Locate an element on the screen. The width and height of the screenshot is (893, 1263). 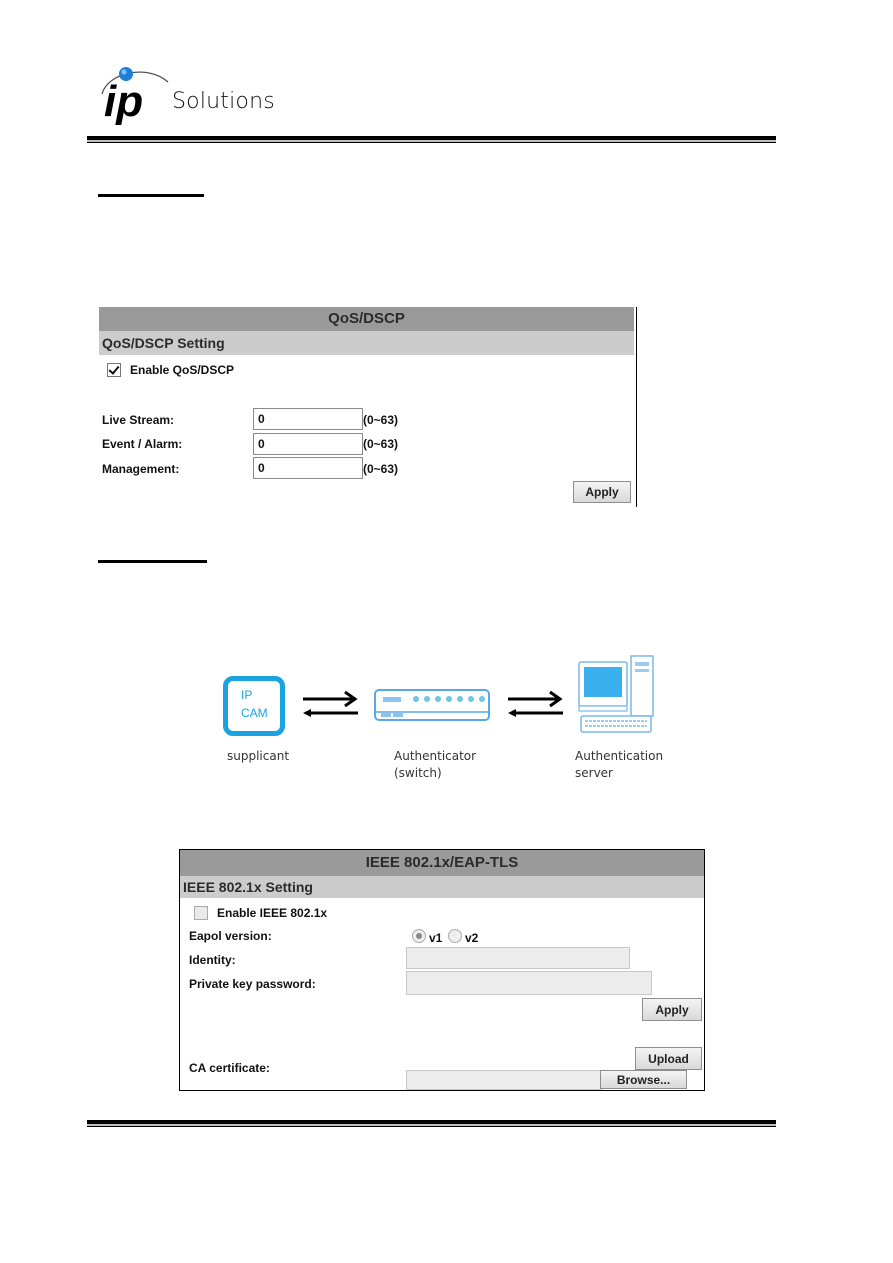
management-input is located at coordinates (308, 468).